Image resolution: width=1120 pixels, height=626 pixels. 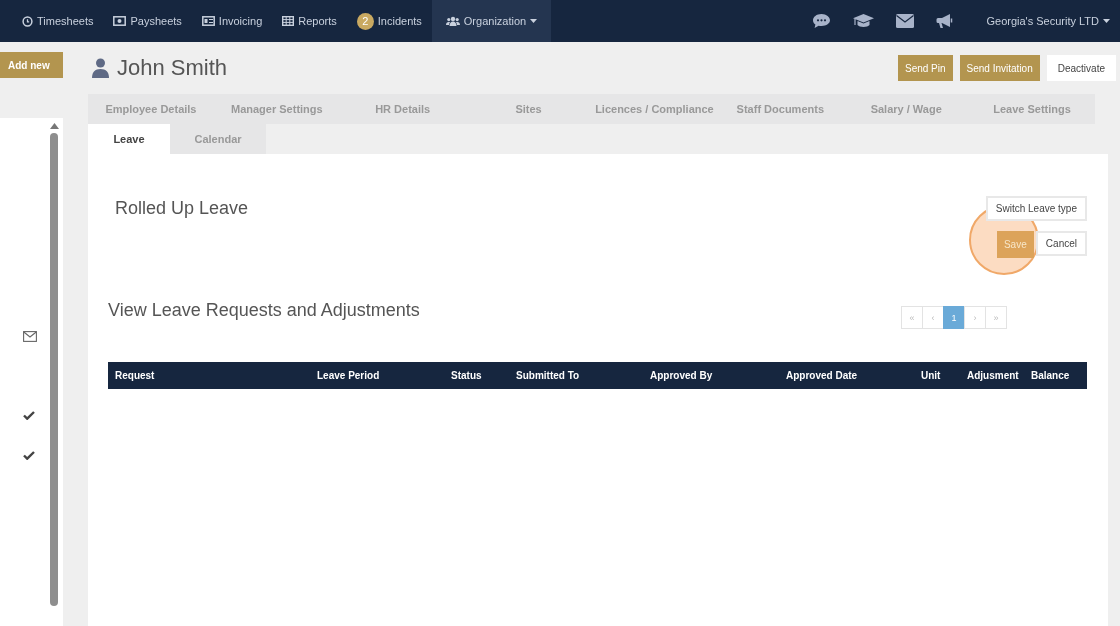 What do you see at coordinates (1050, 375) in the screenshot?
I see `column-header: Balance` at bounding box center [1050, 375].